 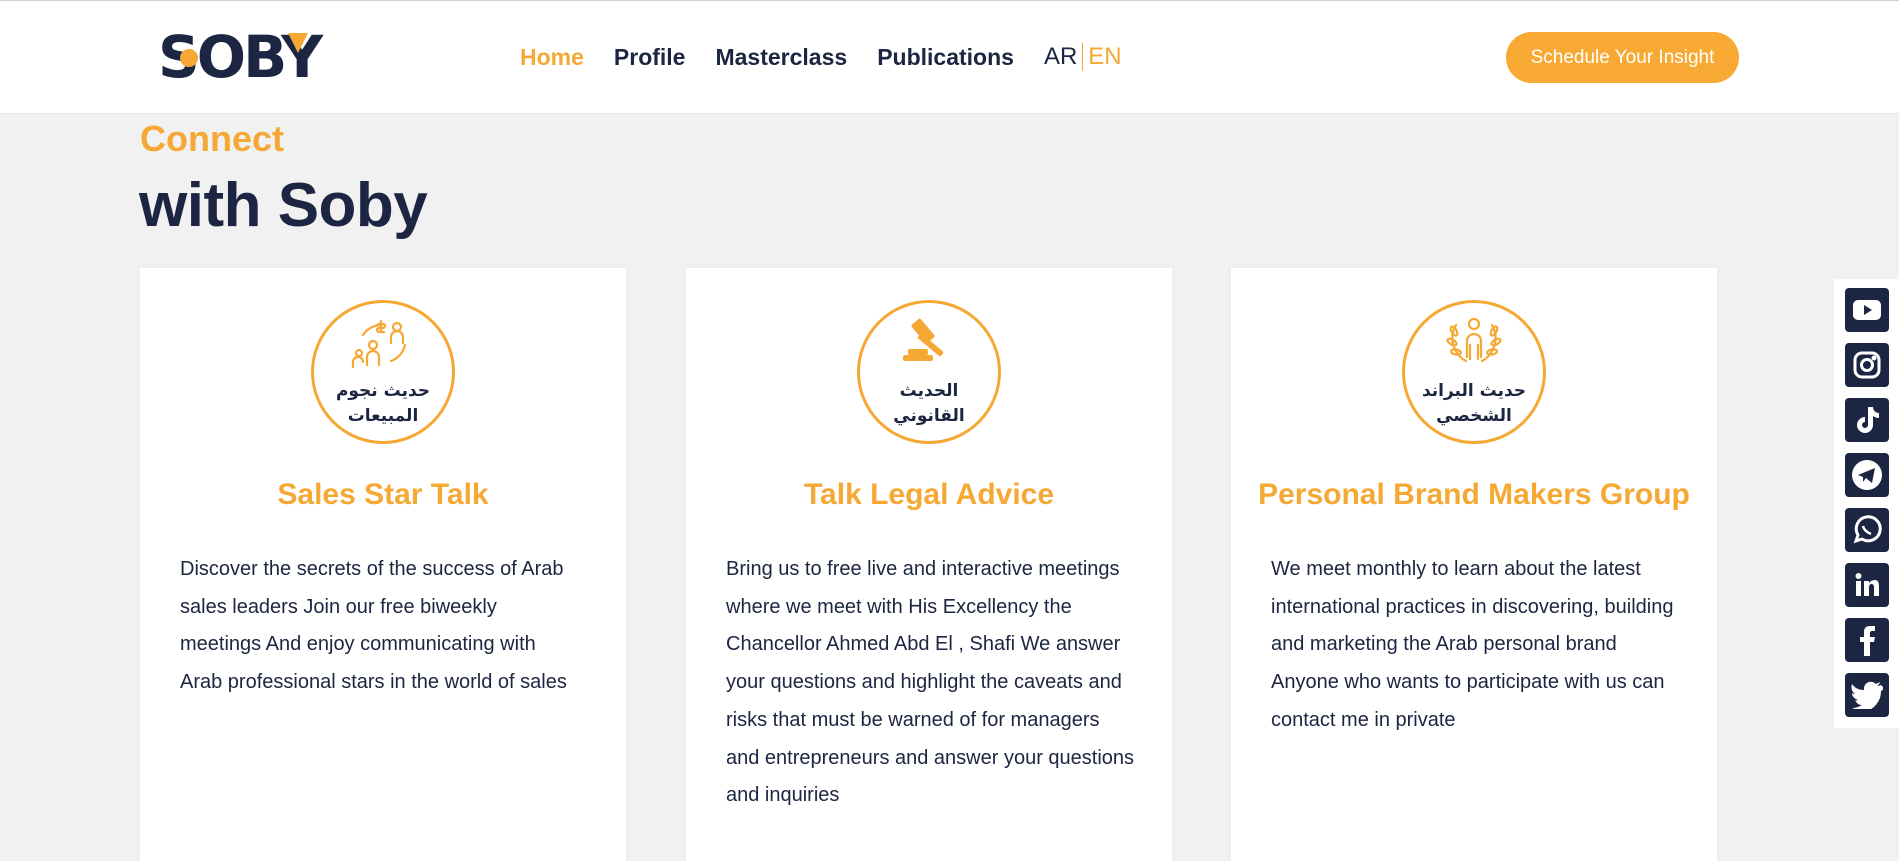 I want to click on twitter-icon, so click(x=1867, y=695).